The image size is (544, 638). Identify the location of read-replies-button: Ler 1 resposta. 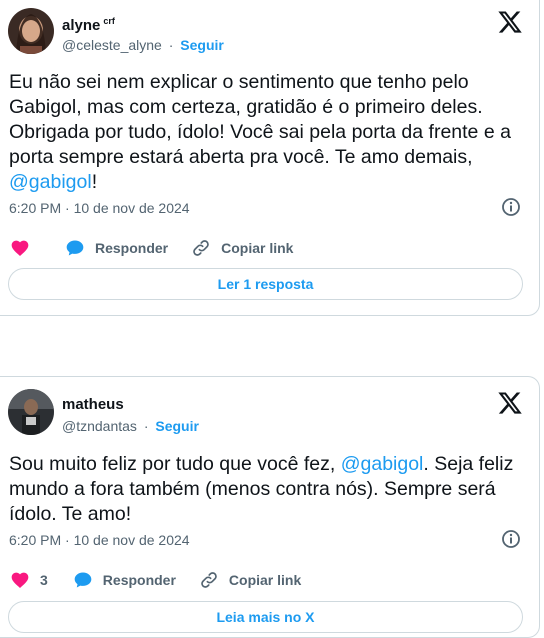
(265, 284).